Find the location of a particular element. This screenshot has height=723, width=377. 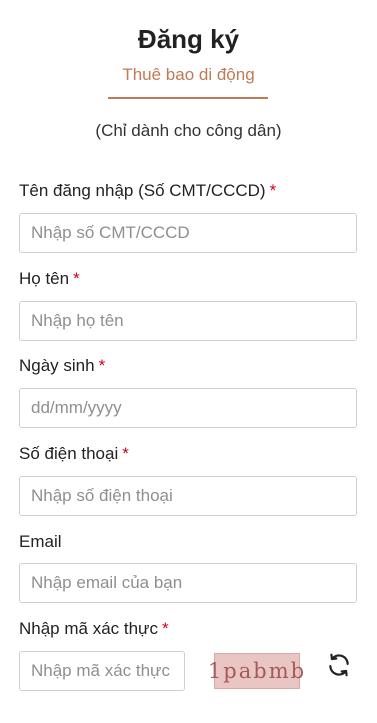

email-label-text: Email is located at coordinates (40, 541).